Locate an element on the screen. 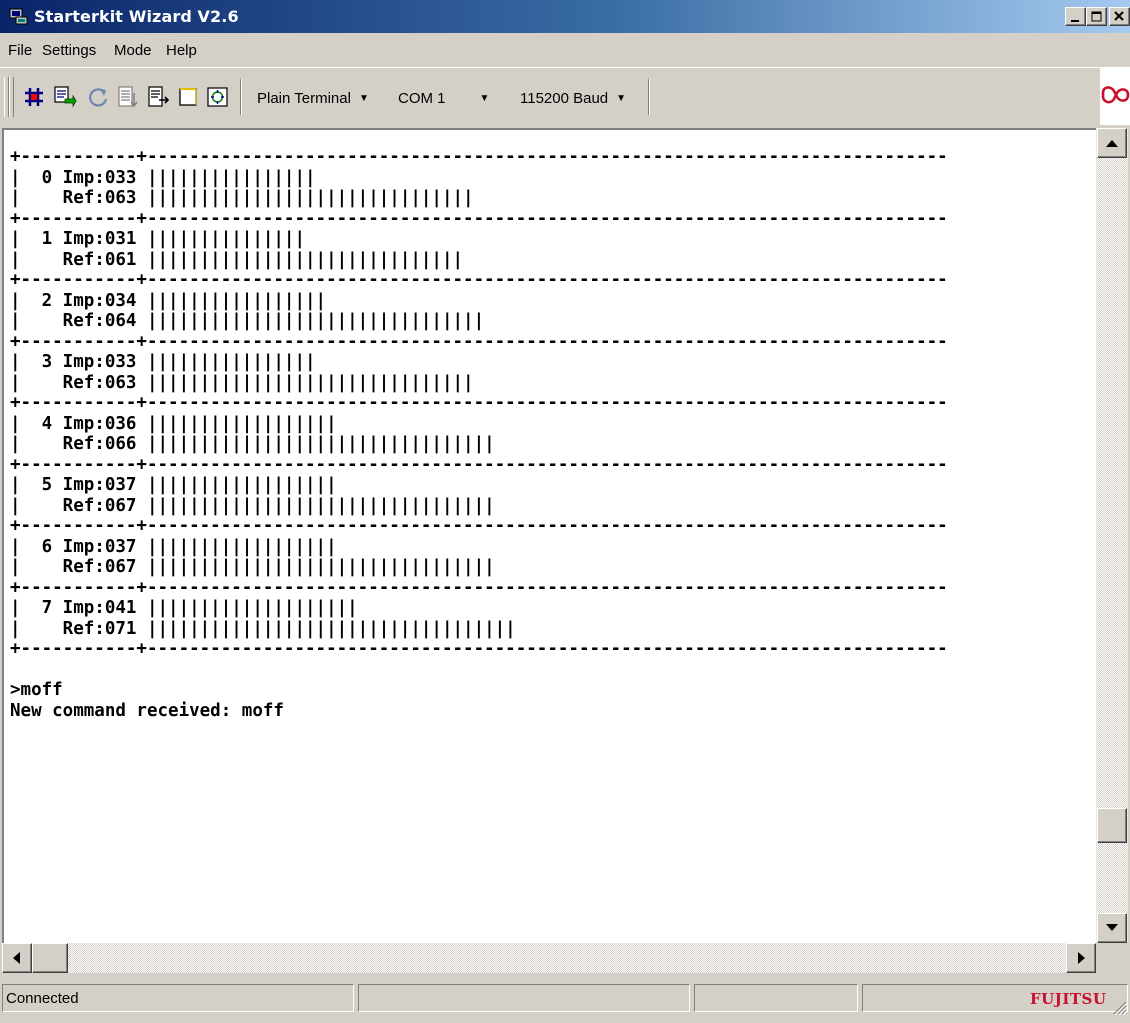 Image resolution: width=1130 pixels, height=1023 pixels. arrow-left-icon is located at coordinates (16, 958).